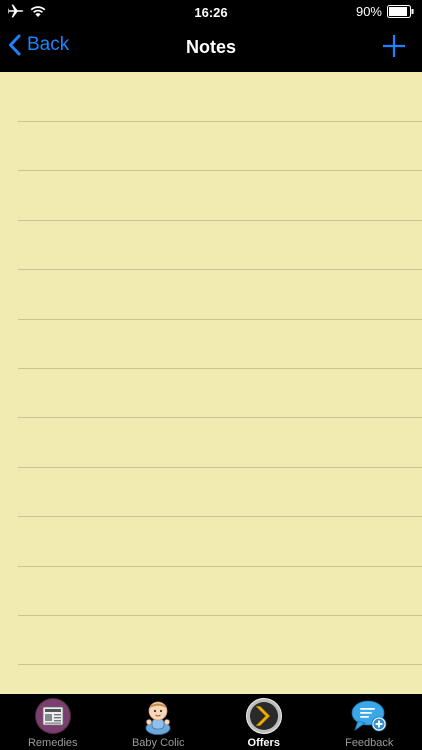 The width and height of the screenshot is (422, 750). What do you see at coordinates (263, 743) in the screenshot?
I see `tab-label: Offers` at bounding box center [263, 743].